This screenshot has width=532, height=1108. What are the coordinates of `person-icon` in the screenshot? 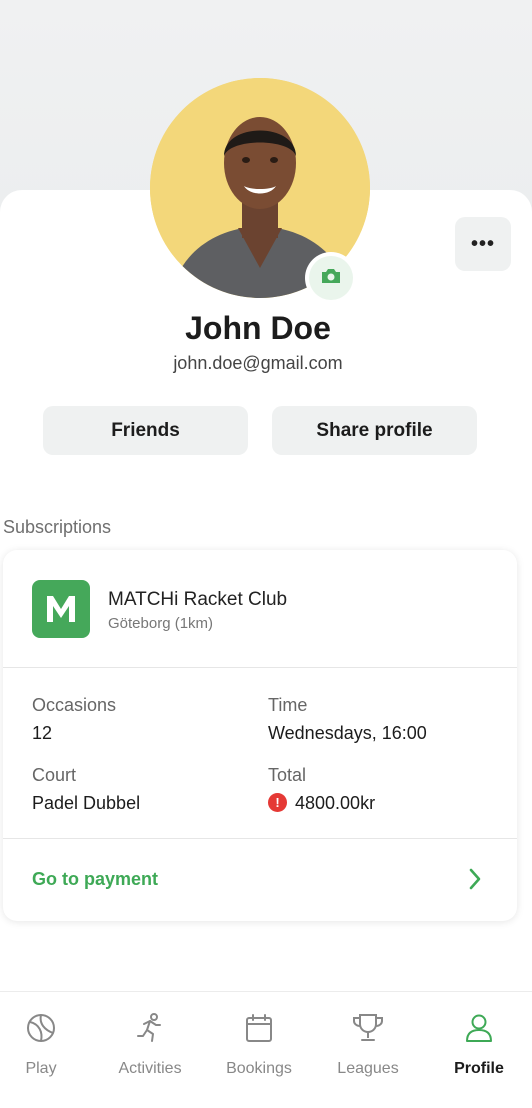 It's located at (479, 1028).